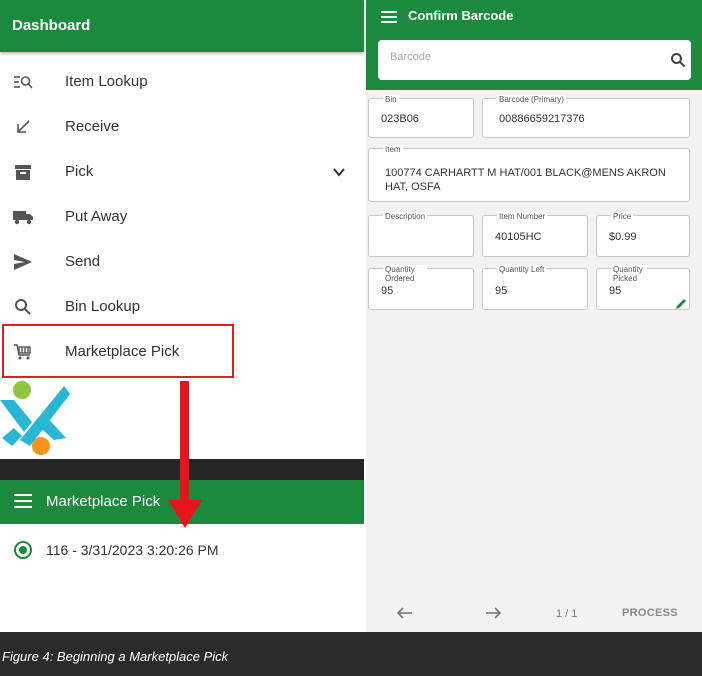 The image size is (702, 676). Describe the element at coordinates (622, 216) in the screenshot. I see `price-label: Price` at that location.